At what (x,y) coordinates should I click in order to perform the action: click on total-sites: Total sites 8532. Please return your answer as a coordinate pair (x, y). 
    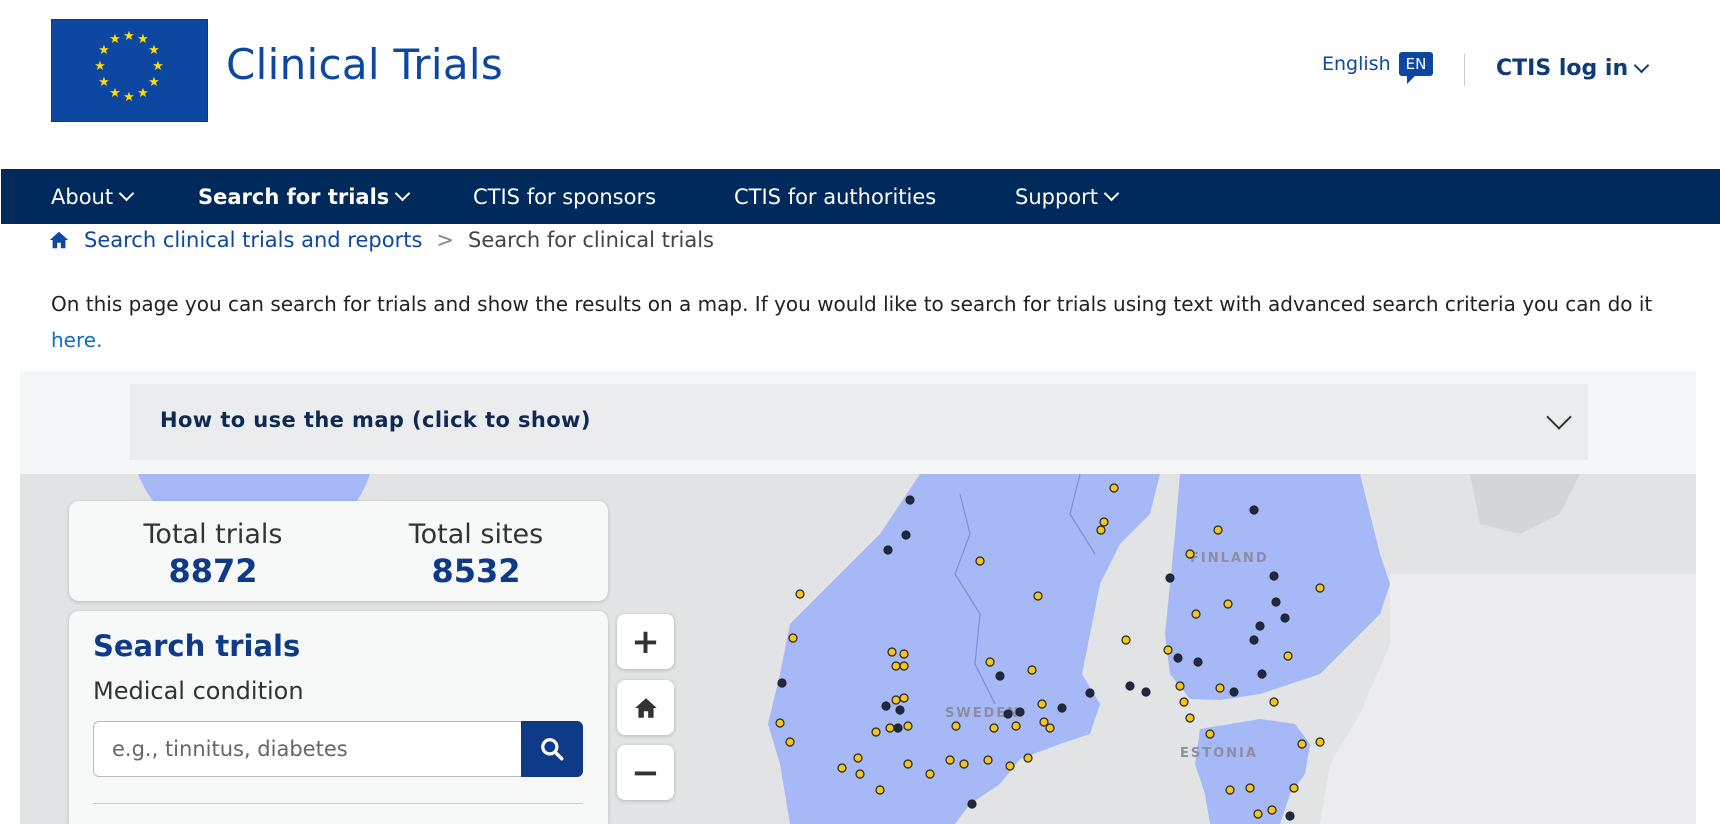
    Looking at the image, I should click on (476, 554).